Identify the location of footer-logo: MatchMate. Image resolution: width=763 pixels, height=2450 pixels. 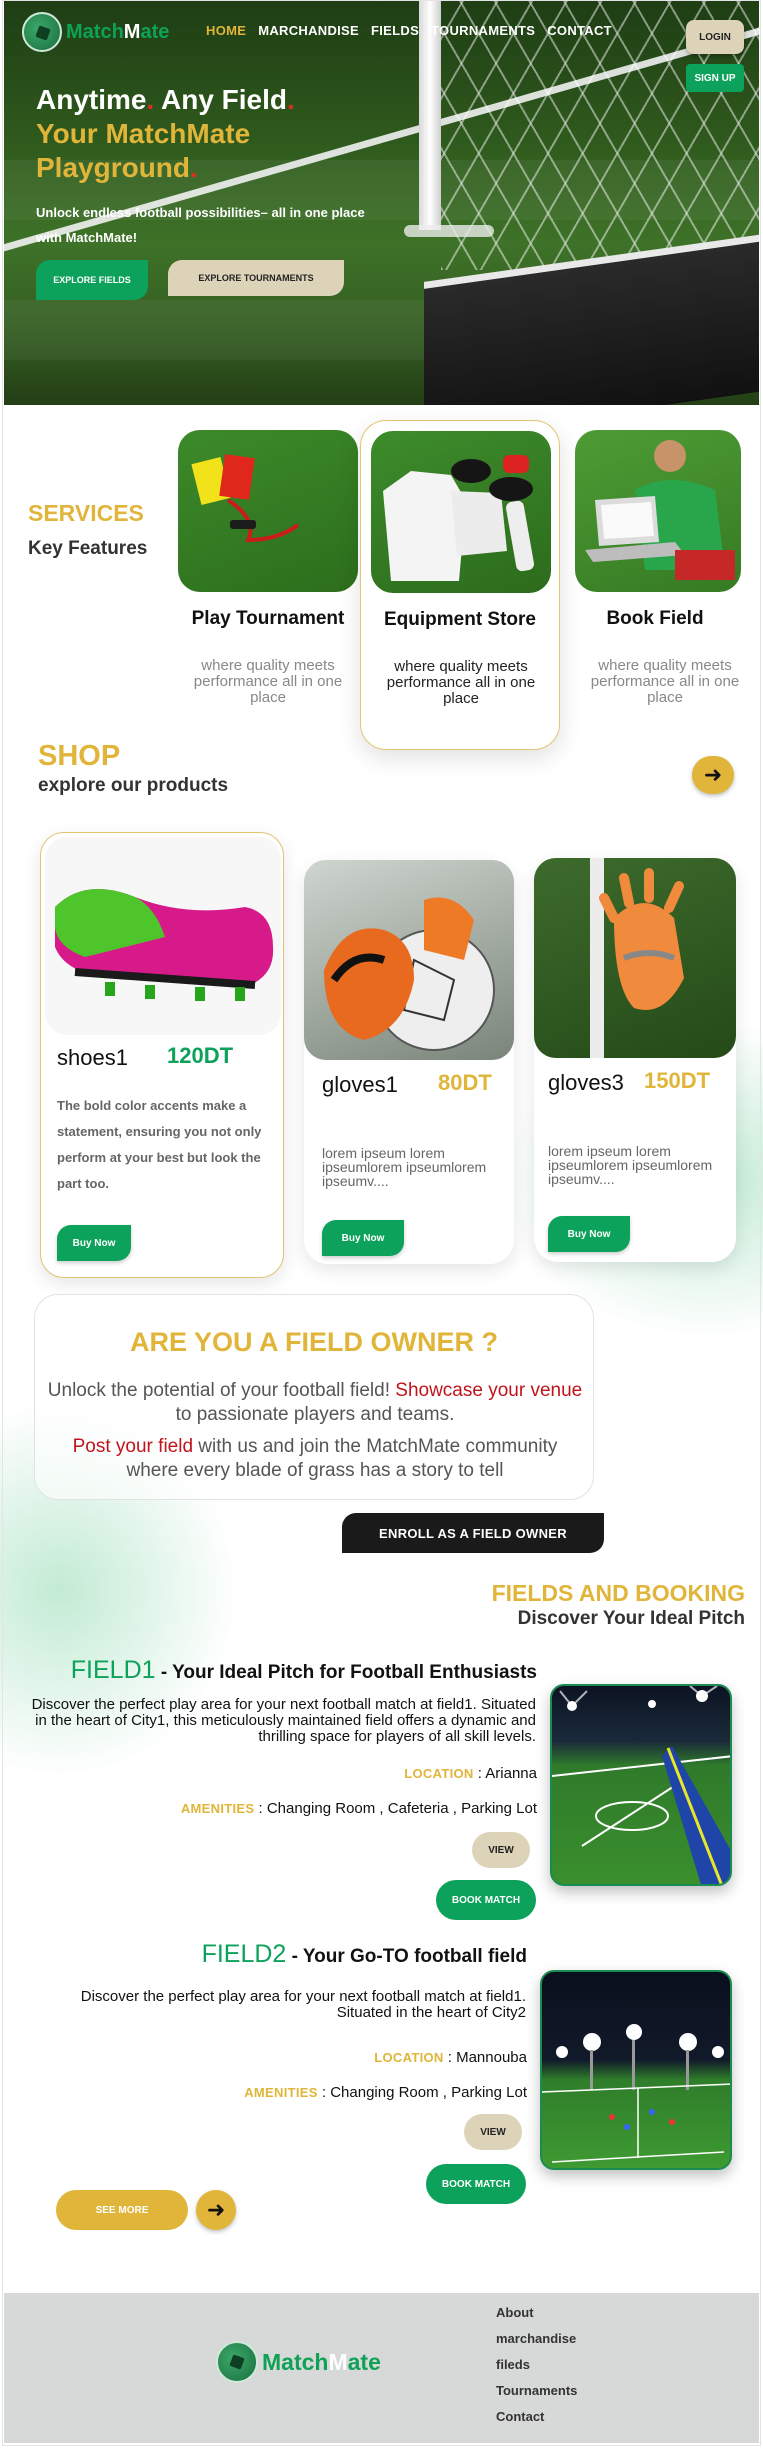
(298, 2362).